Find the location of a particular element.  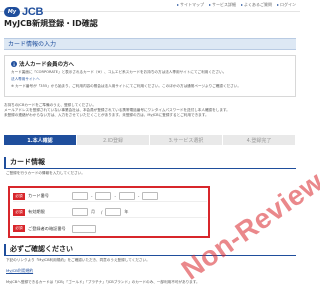

top-link-faq: よくあるご質問 is located at coordinates (256, 5).